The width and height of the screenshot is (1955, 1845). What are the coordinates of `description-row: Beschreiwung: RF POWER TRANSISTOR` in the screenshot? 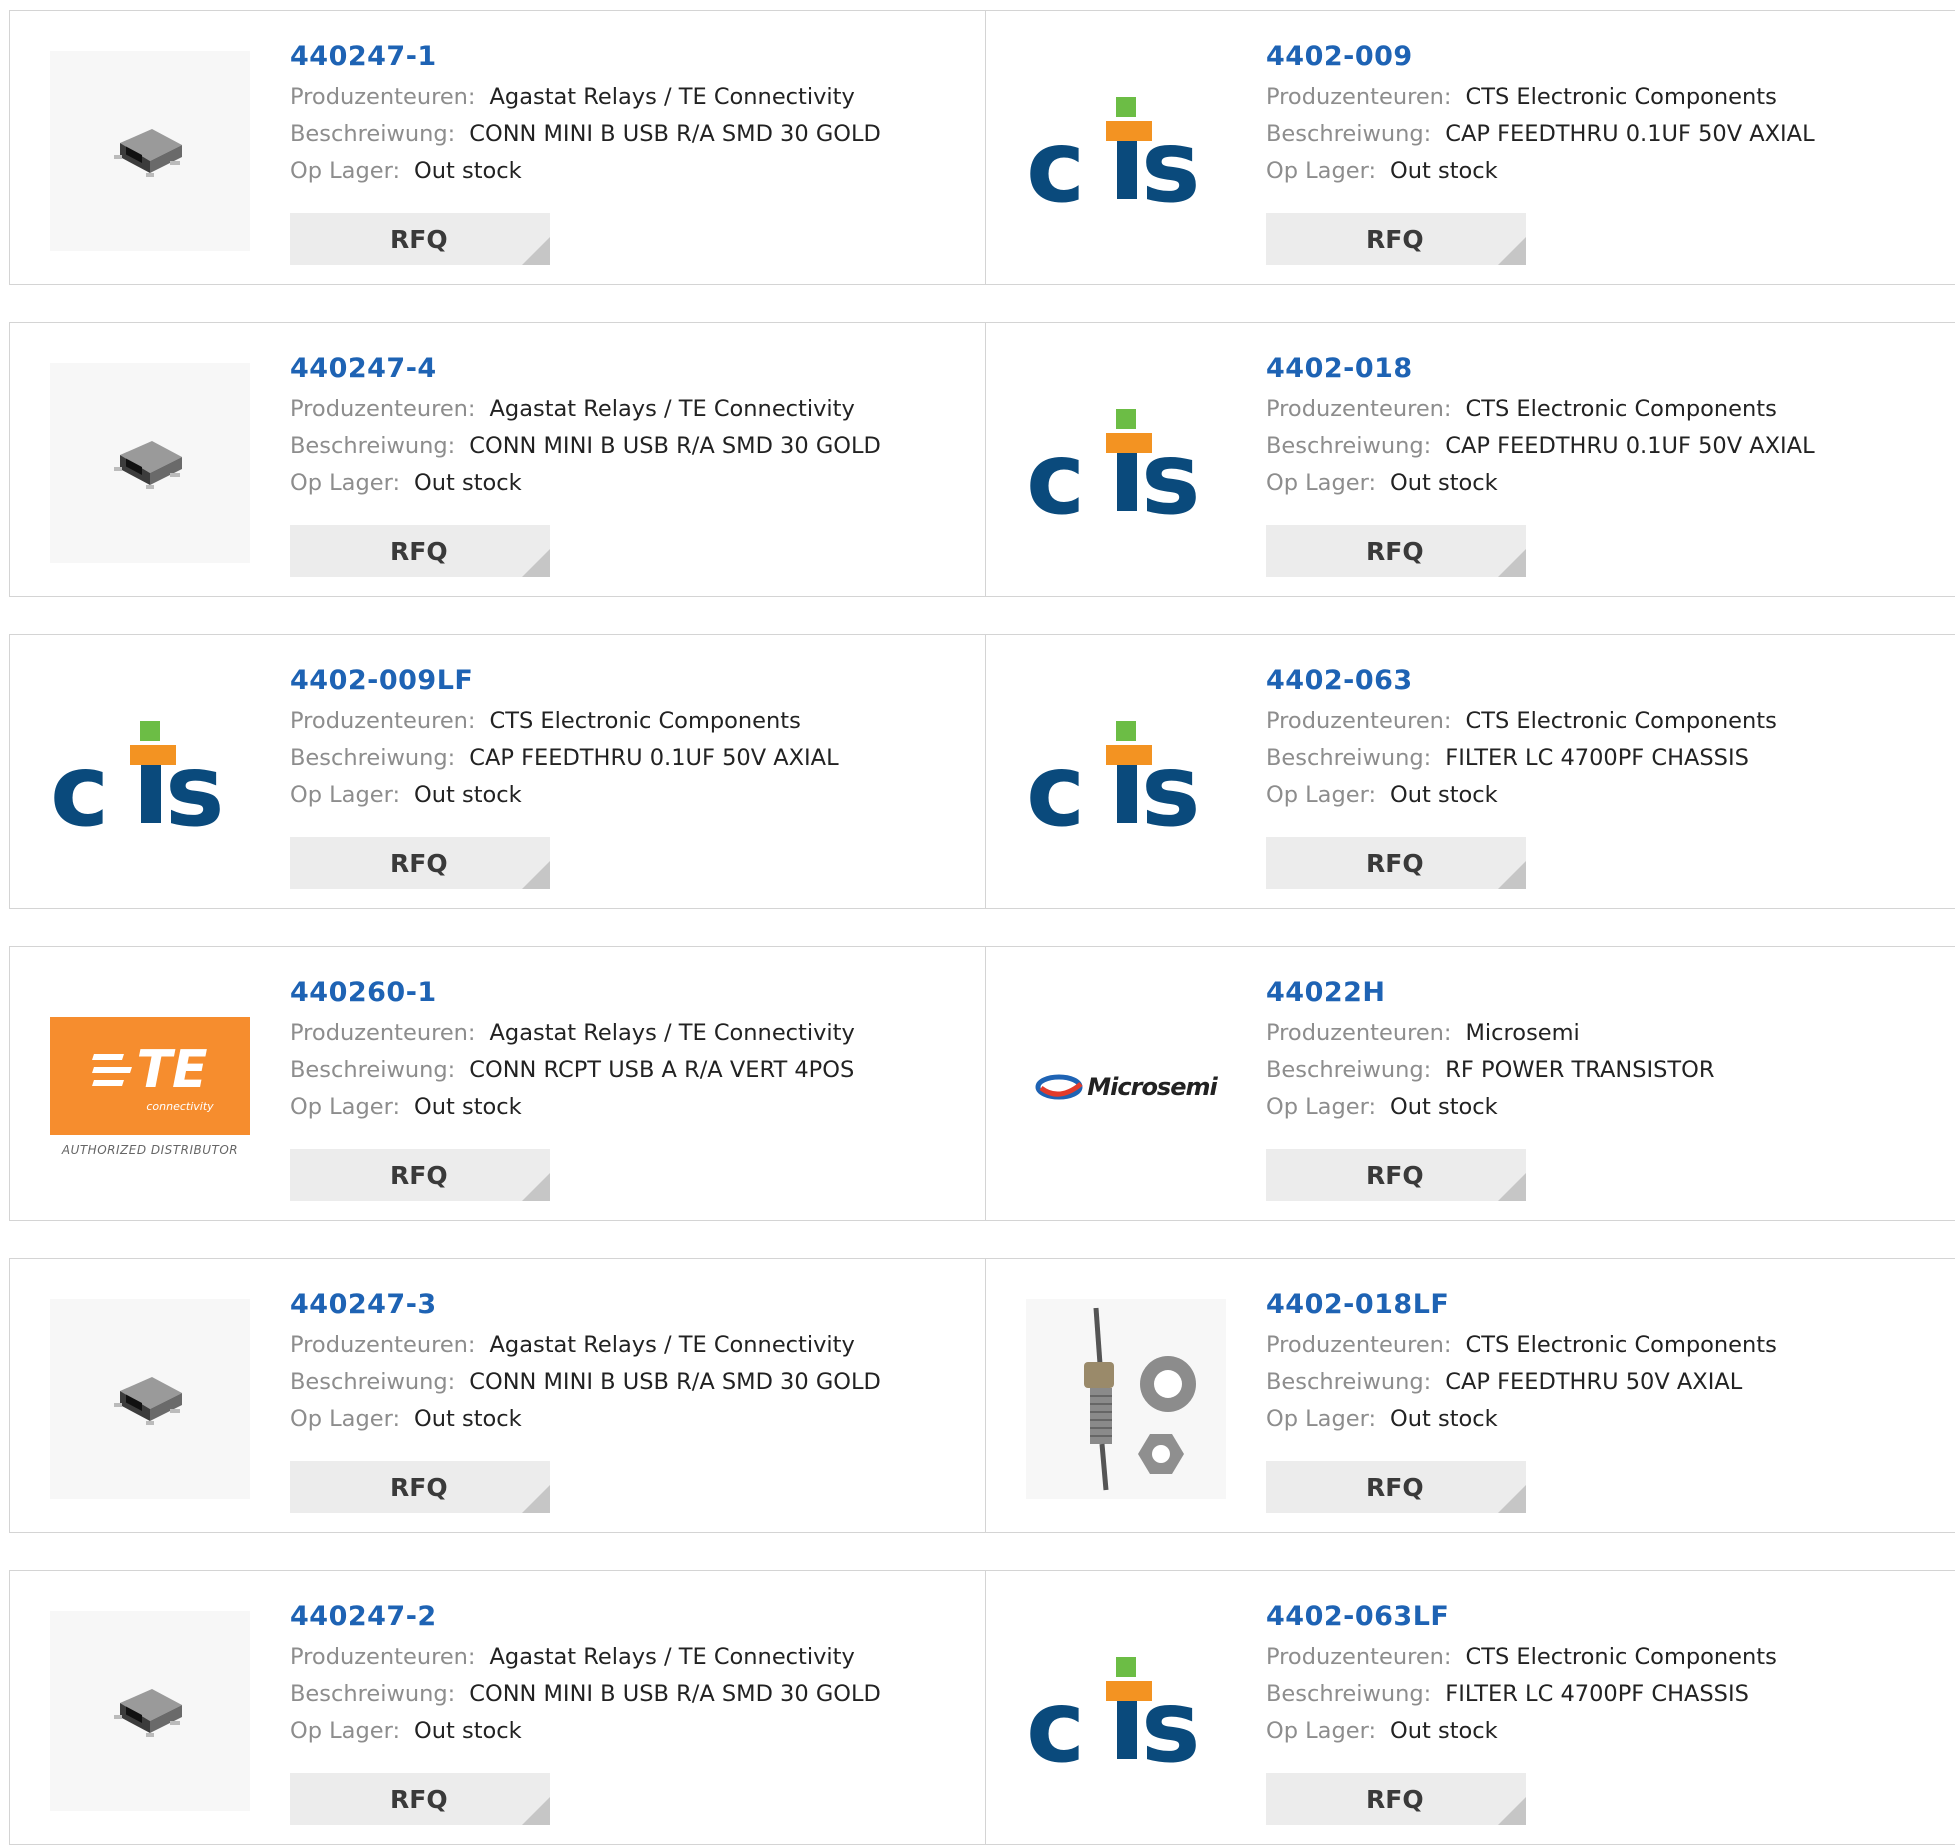 It's located at (1600, 1070).